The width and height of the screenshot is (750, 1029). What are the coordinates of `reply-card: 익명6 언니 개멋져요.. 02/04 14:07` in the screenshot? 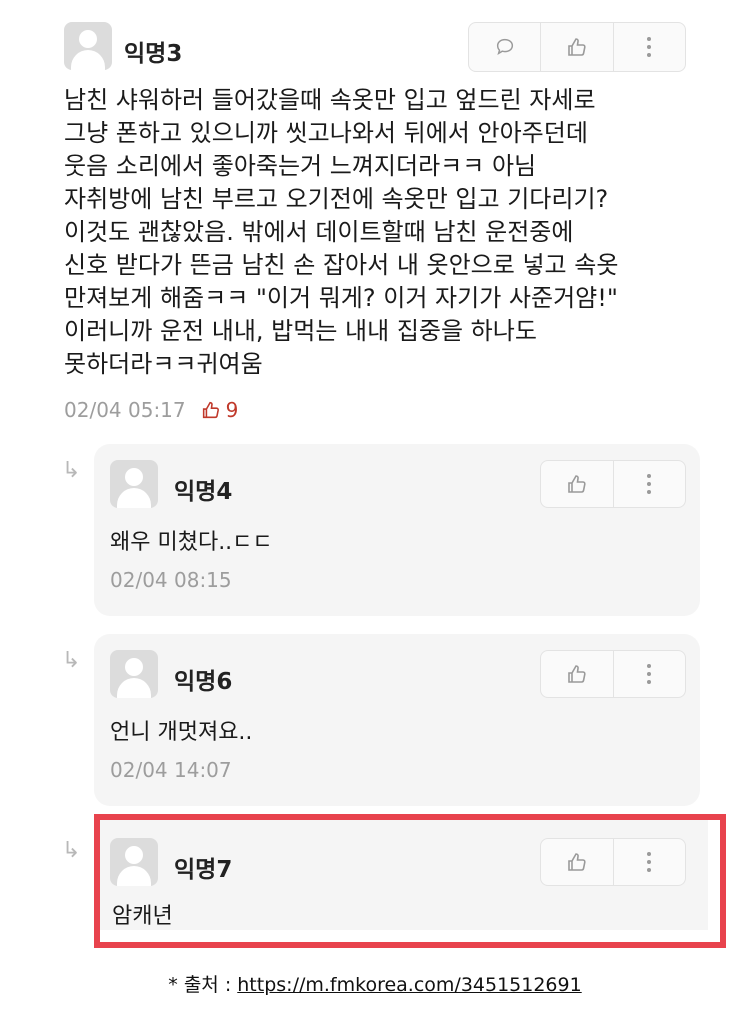 It's located at (397, 720).